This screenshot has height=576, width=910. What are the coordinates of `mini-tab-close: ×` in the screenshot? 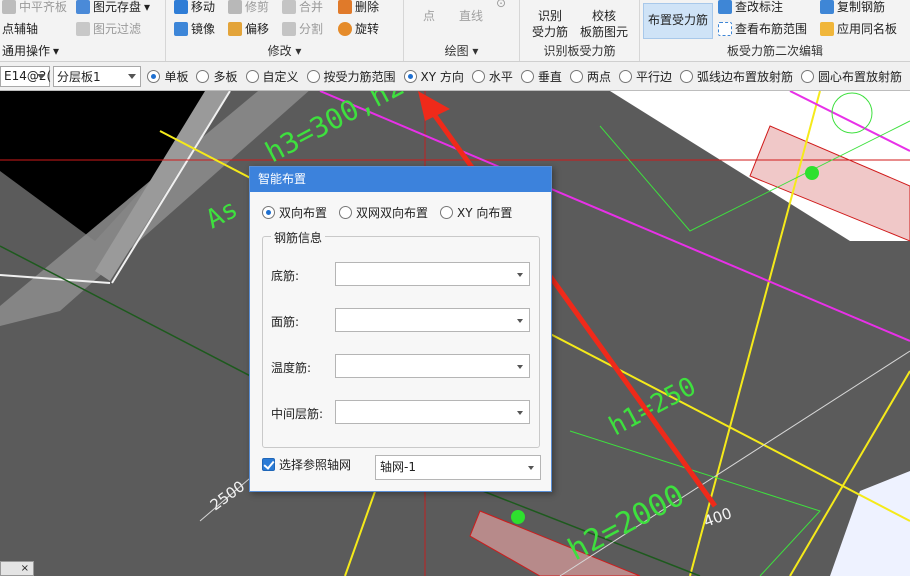 It's located at (17, 568).